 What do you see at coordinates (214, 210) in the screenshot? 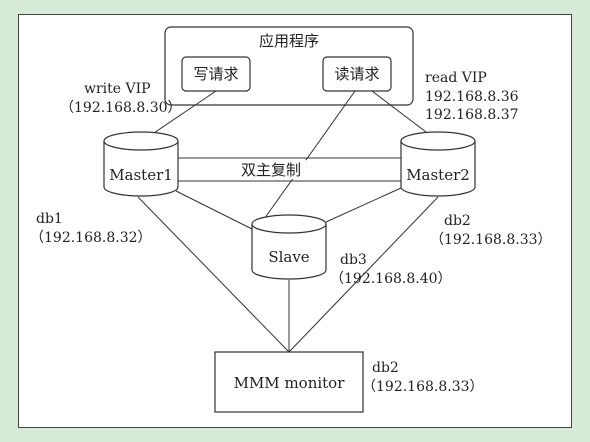
I see `master1-to-slave-line` at bounding box center [214, 210].